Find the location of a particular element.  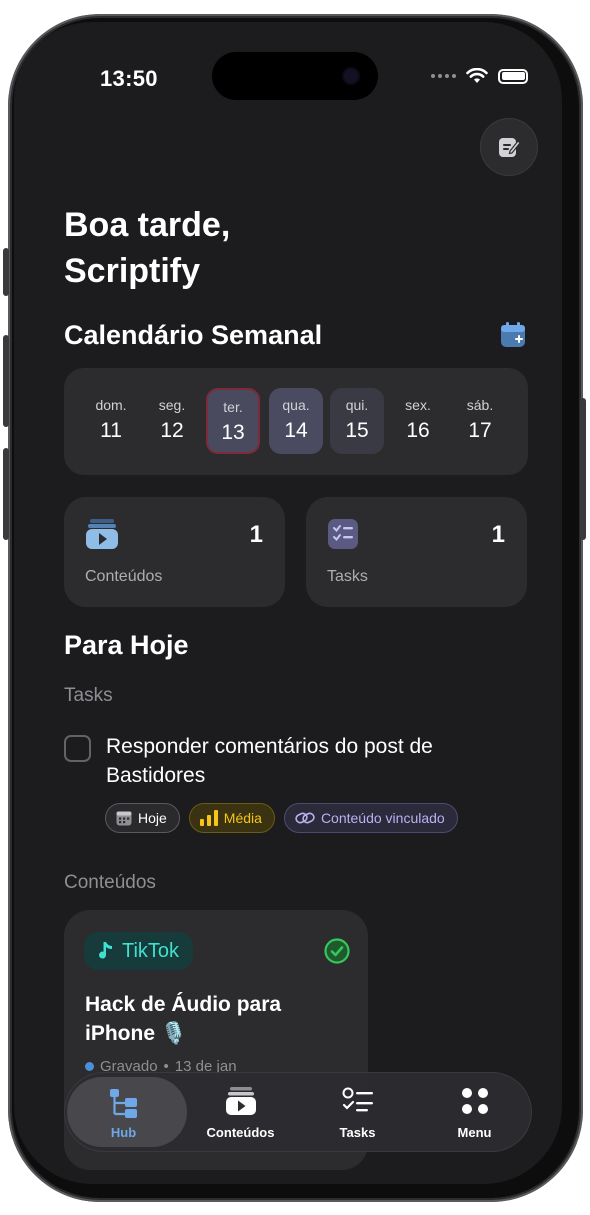

calendar-title: Calendário Semanal is located at coordinates (193, 335).